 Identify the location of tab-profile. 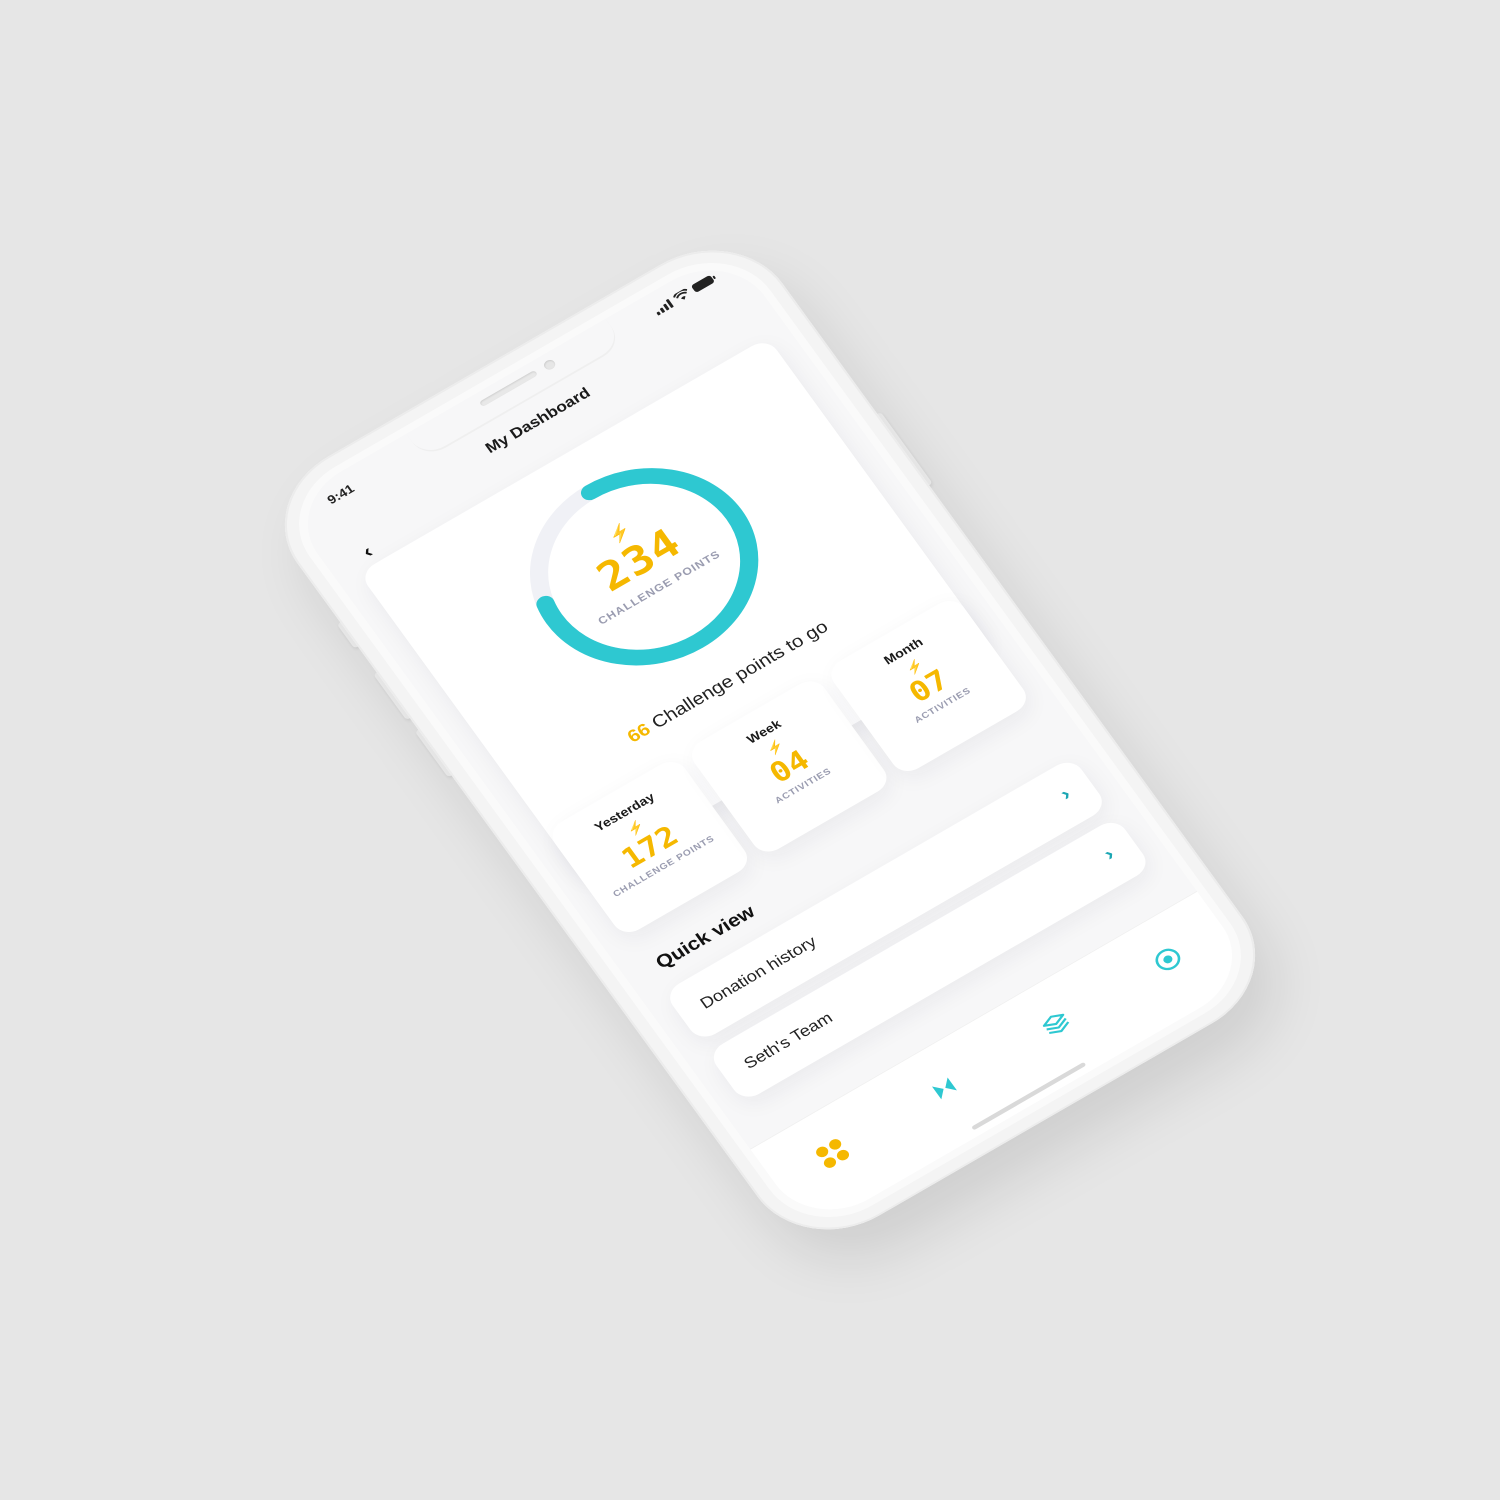
(1168, 960).